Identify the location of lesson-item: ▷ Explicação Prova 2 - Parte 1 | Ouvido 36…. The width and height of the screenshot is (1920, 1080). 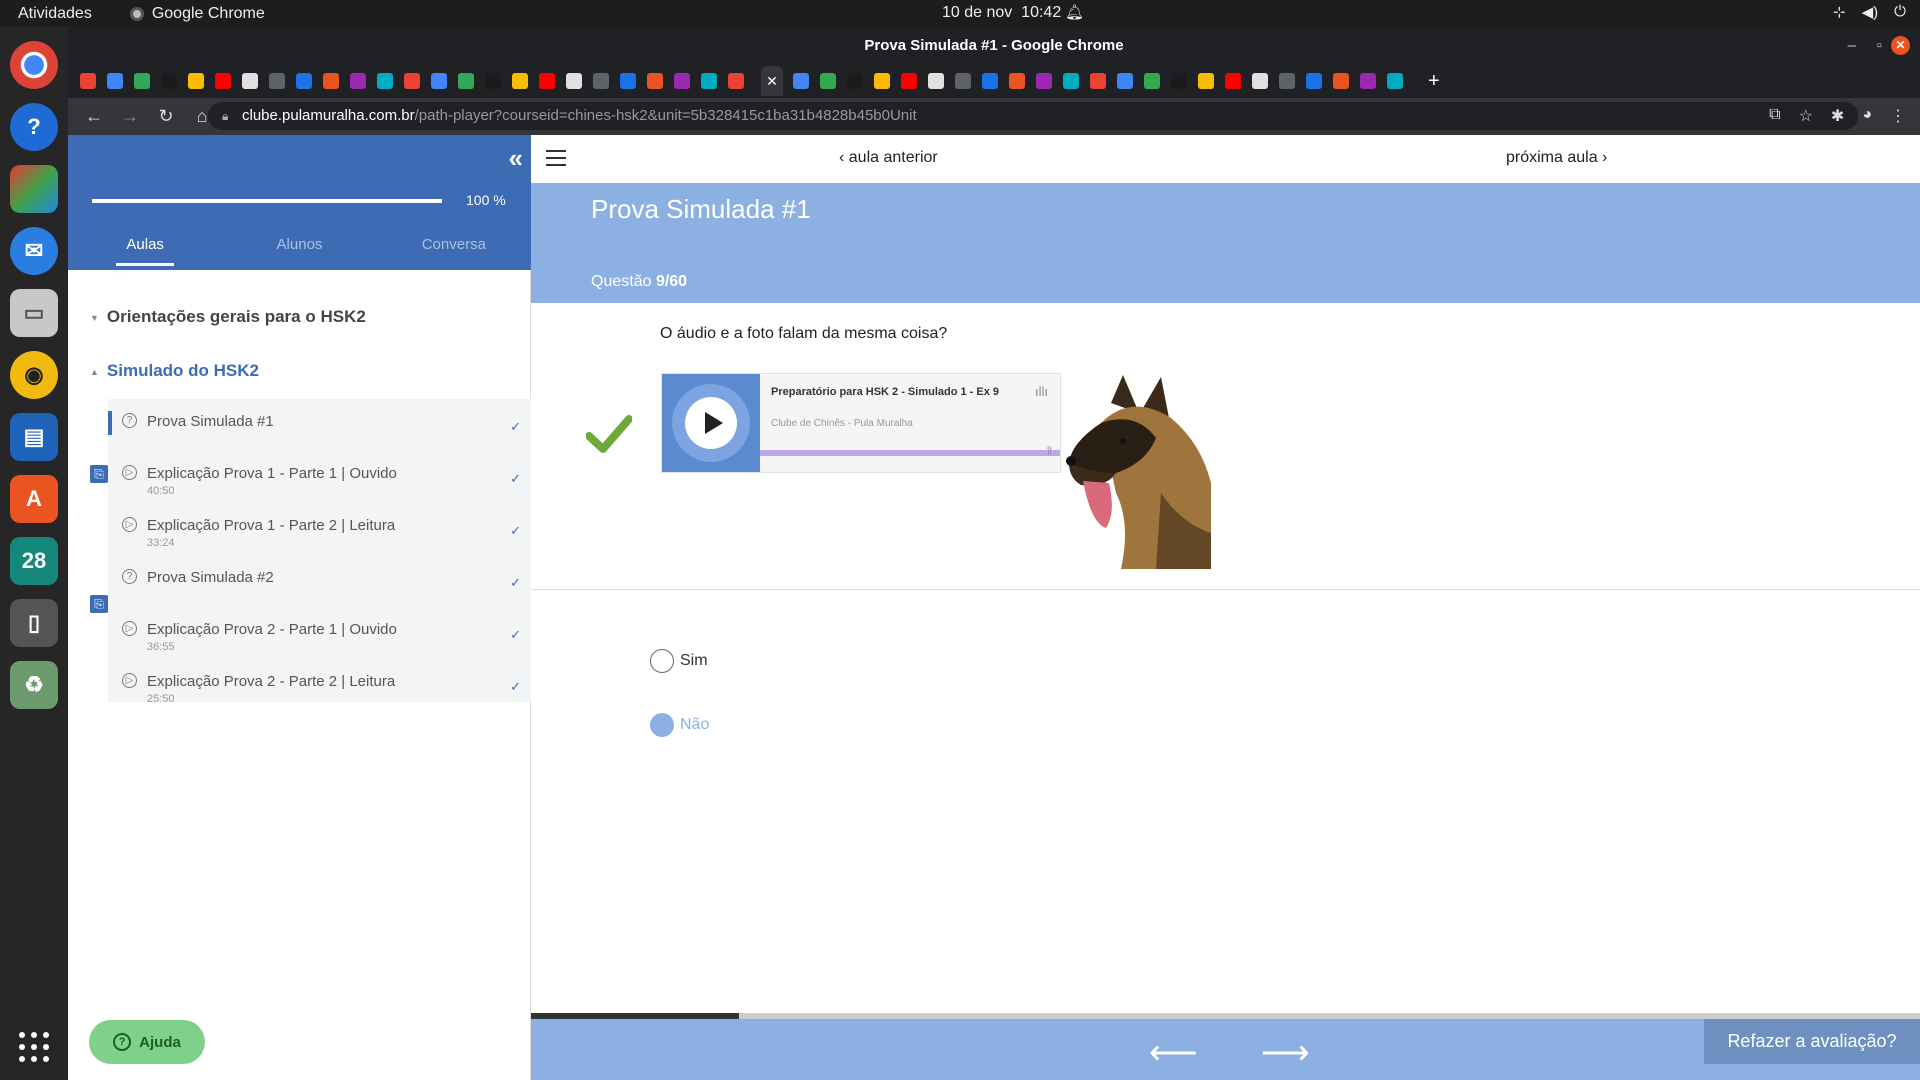
(319, 633).